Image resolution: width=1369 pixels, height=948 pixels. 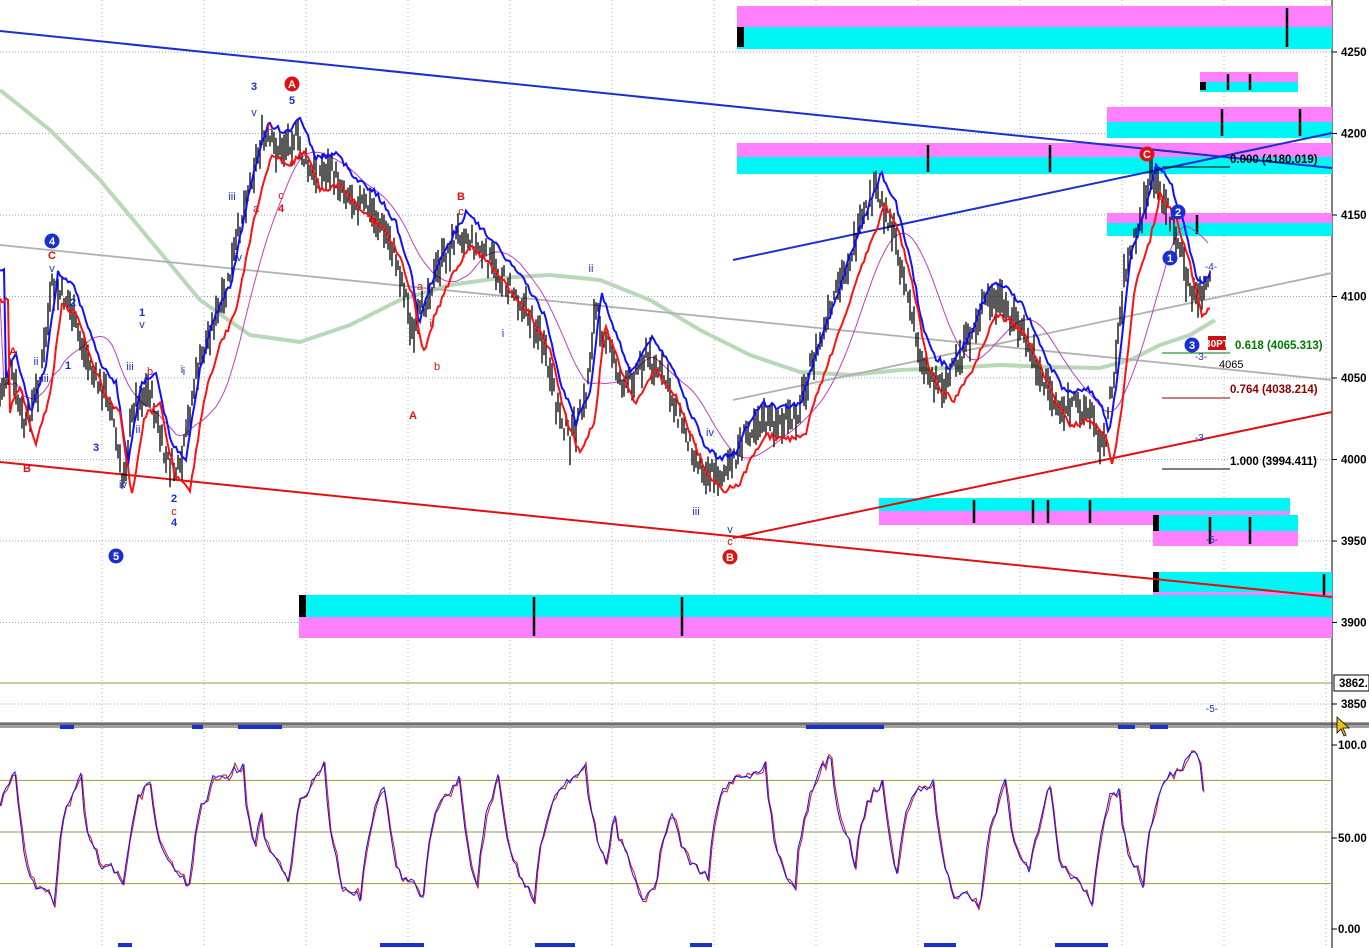 I want to click on wave-label: C, so click(x=52, y=256).